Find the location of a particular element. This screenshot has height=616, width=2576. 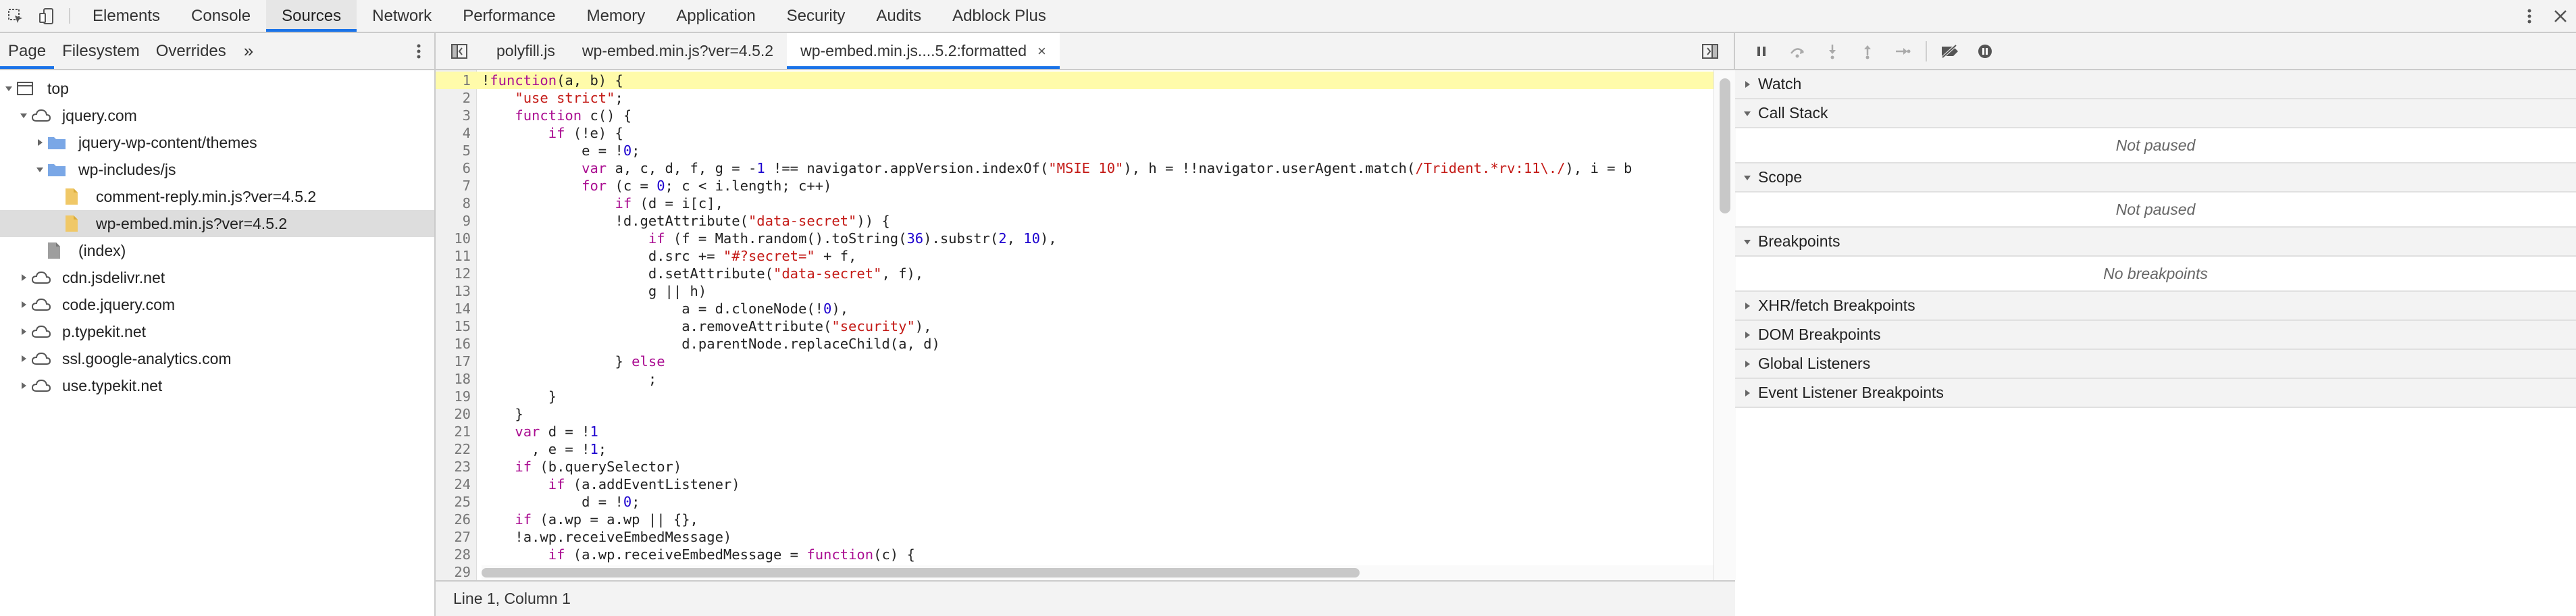

vertical-scroll-thumb is located at coordinates (1725, 145).